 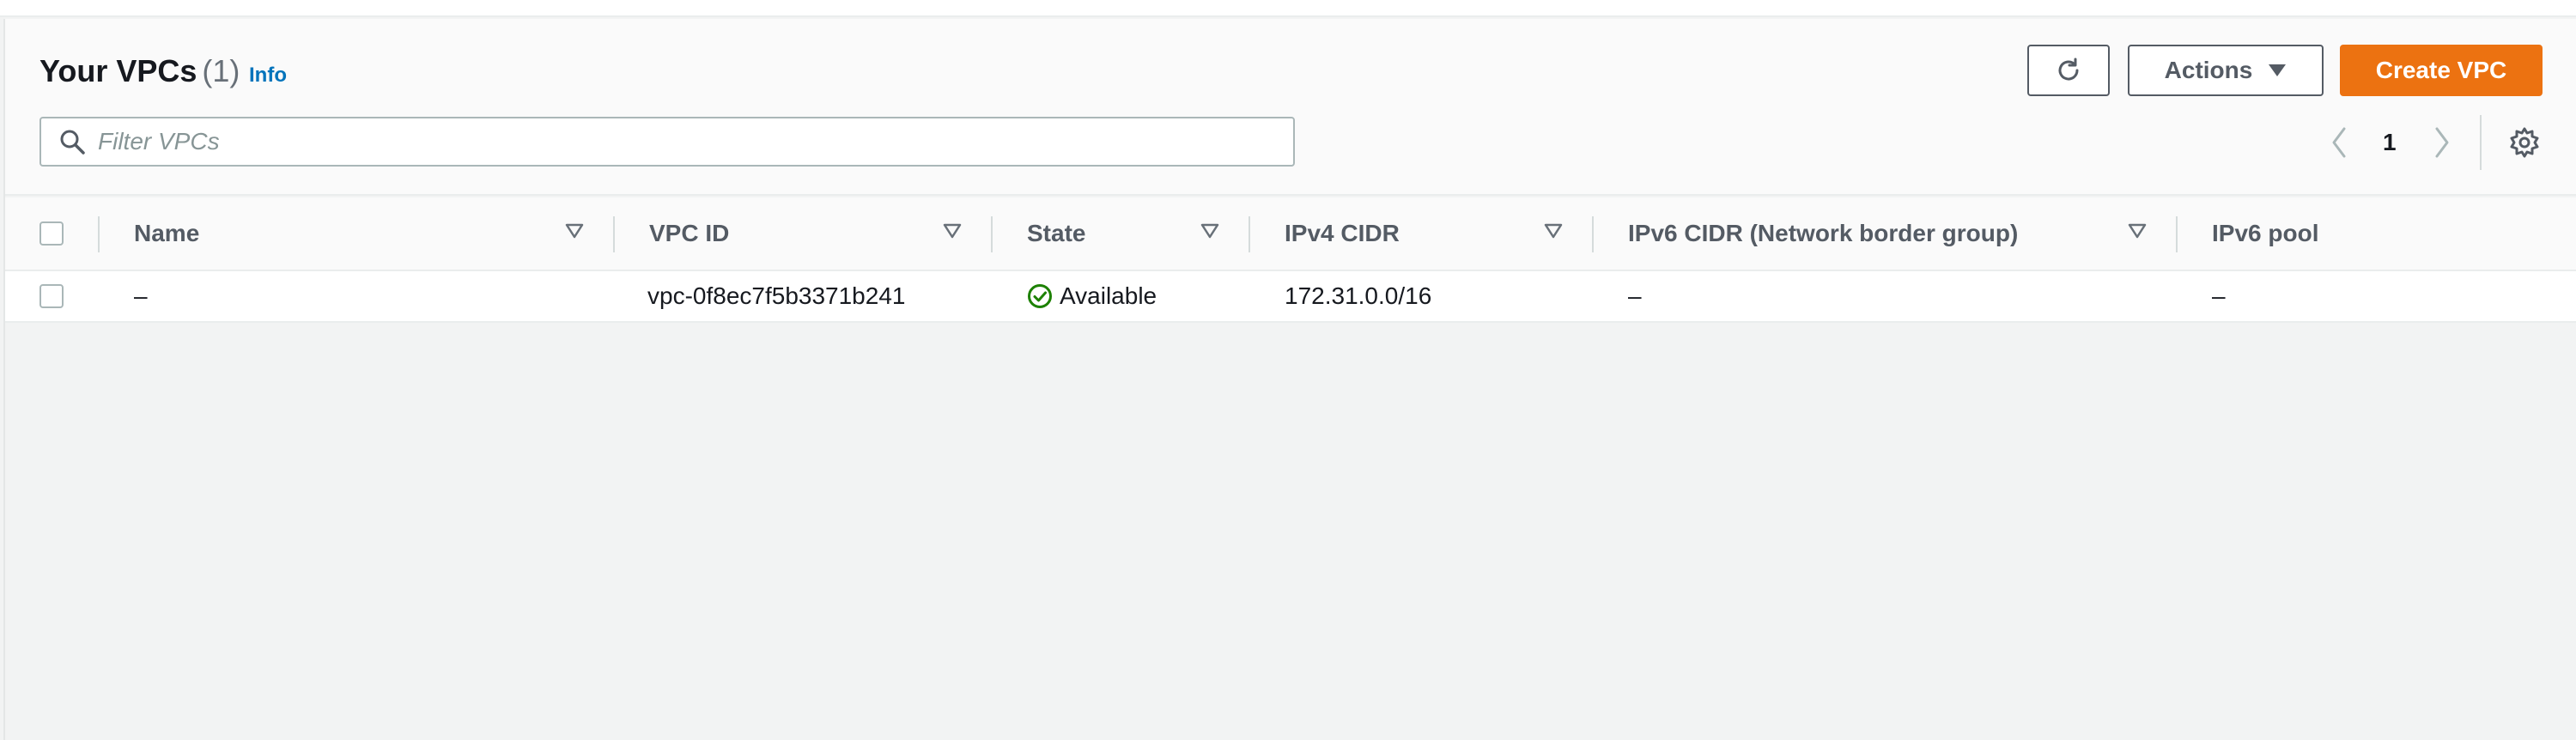 What do you see at coordinates (141, 295) in the screenshot?
I see `cell-name: –` at bounding box center [141, 295].